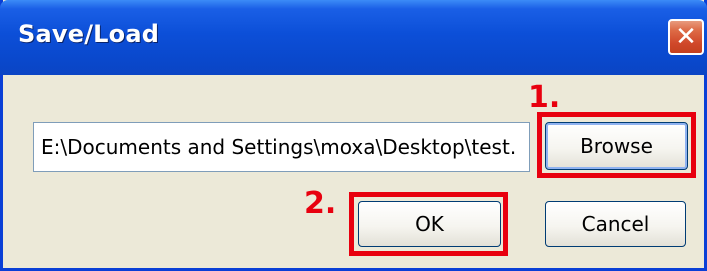 Image resolution: width=707 pixels, height=271 pixels. Describe the element at coordinates (428, 224) in the screenshot. I see `ok-highlight-box` at that location.